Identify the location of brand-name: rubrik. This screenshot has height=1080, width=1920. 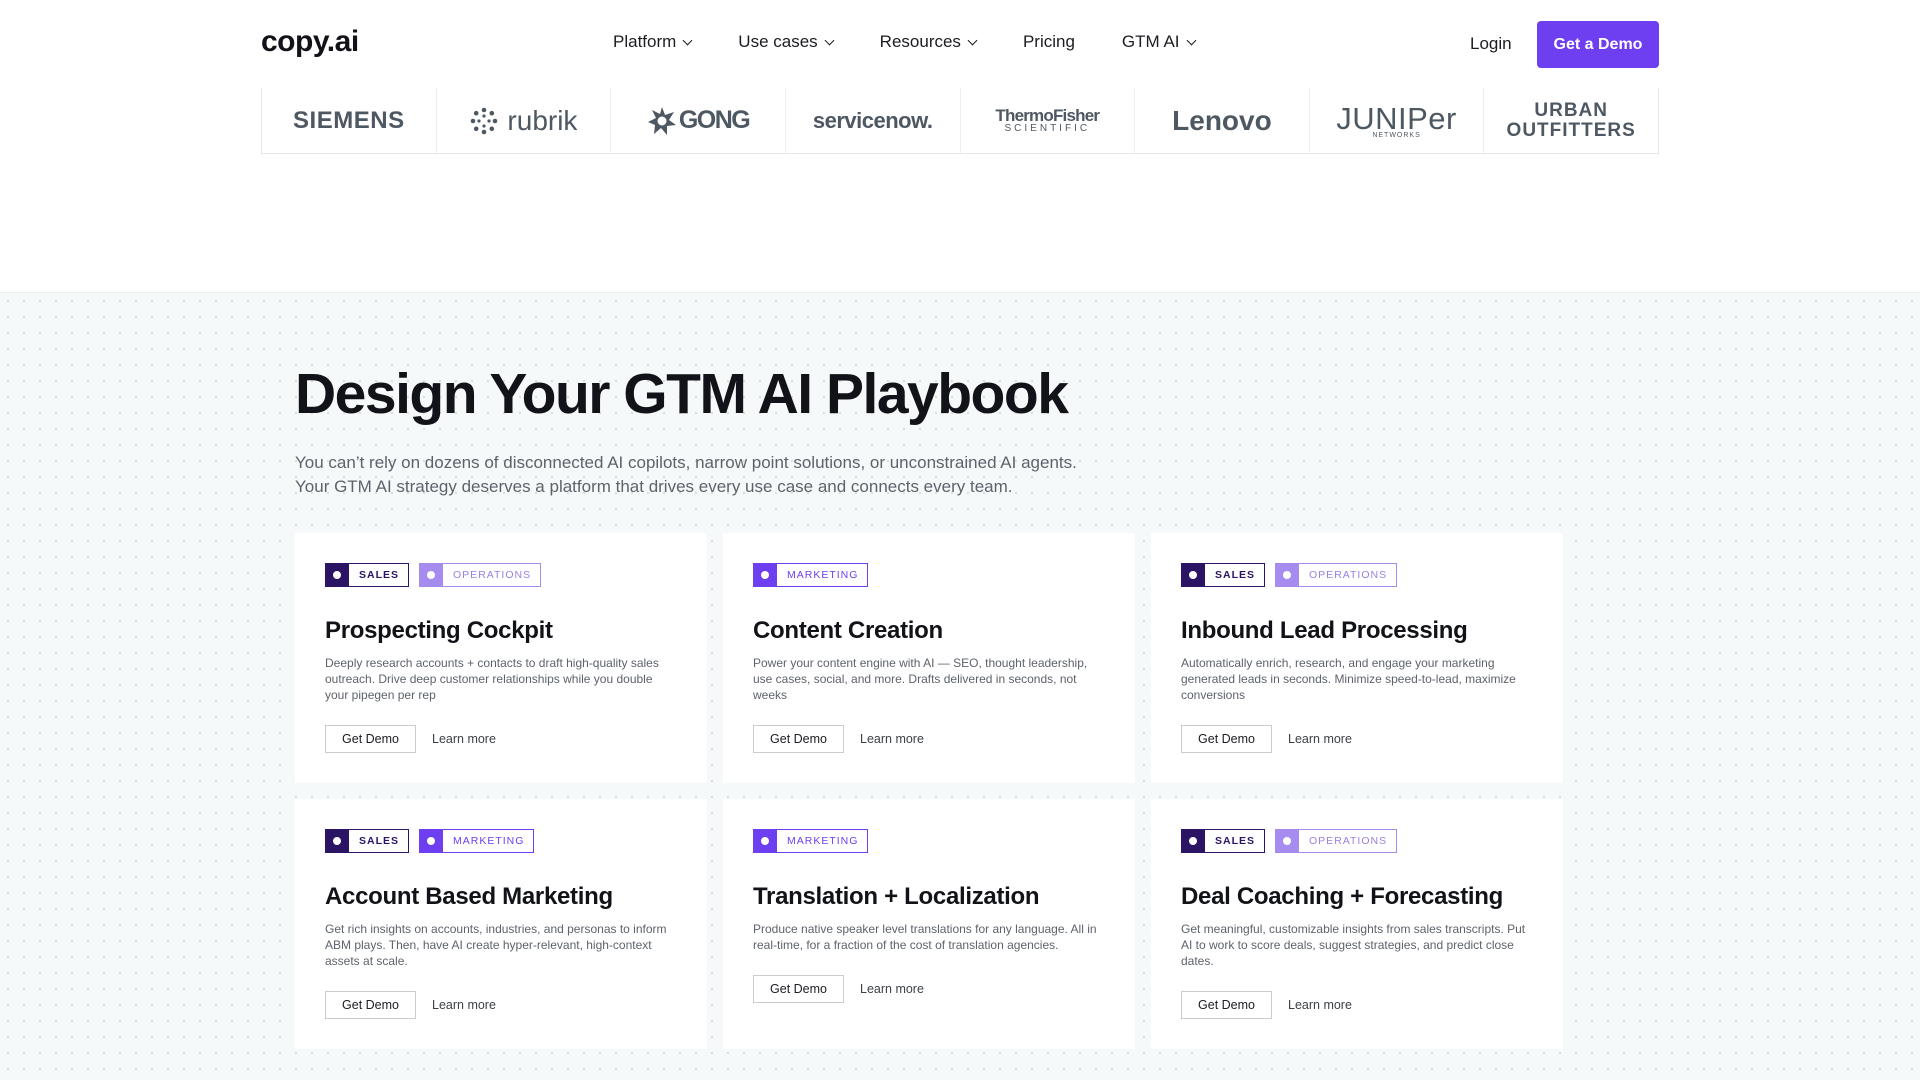
(542, 120).